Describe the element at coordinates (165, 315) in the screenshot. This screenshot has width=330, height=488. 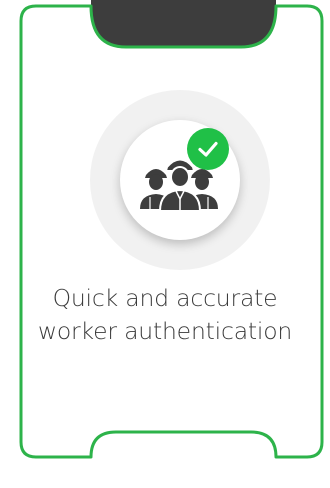
I see `feature-caption: Quick and accurate worker authentication` at that location.